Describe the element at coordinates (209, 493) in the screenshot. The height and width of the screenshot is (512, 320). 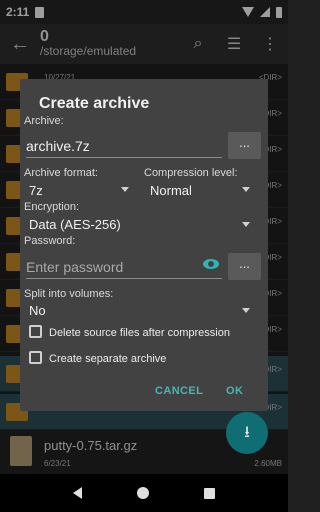
I see `nav-recents-icon` at that location.